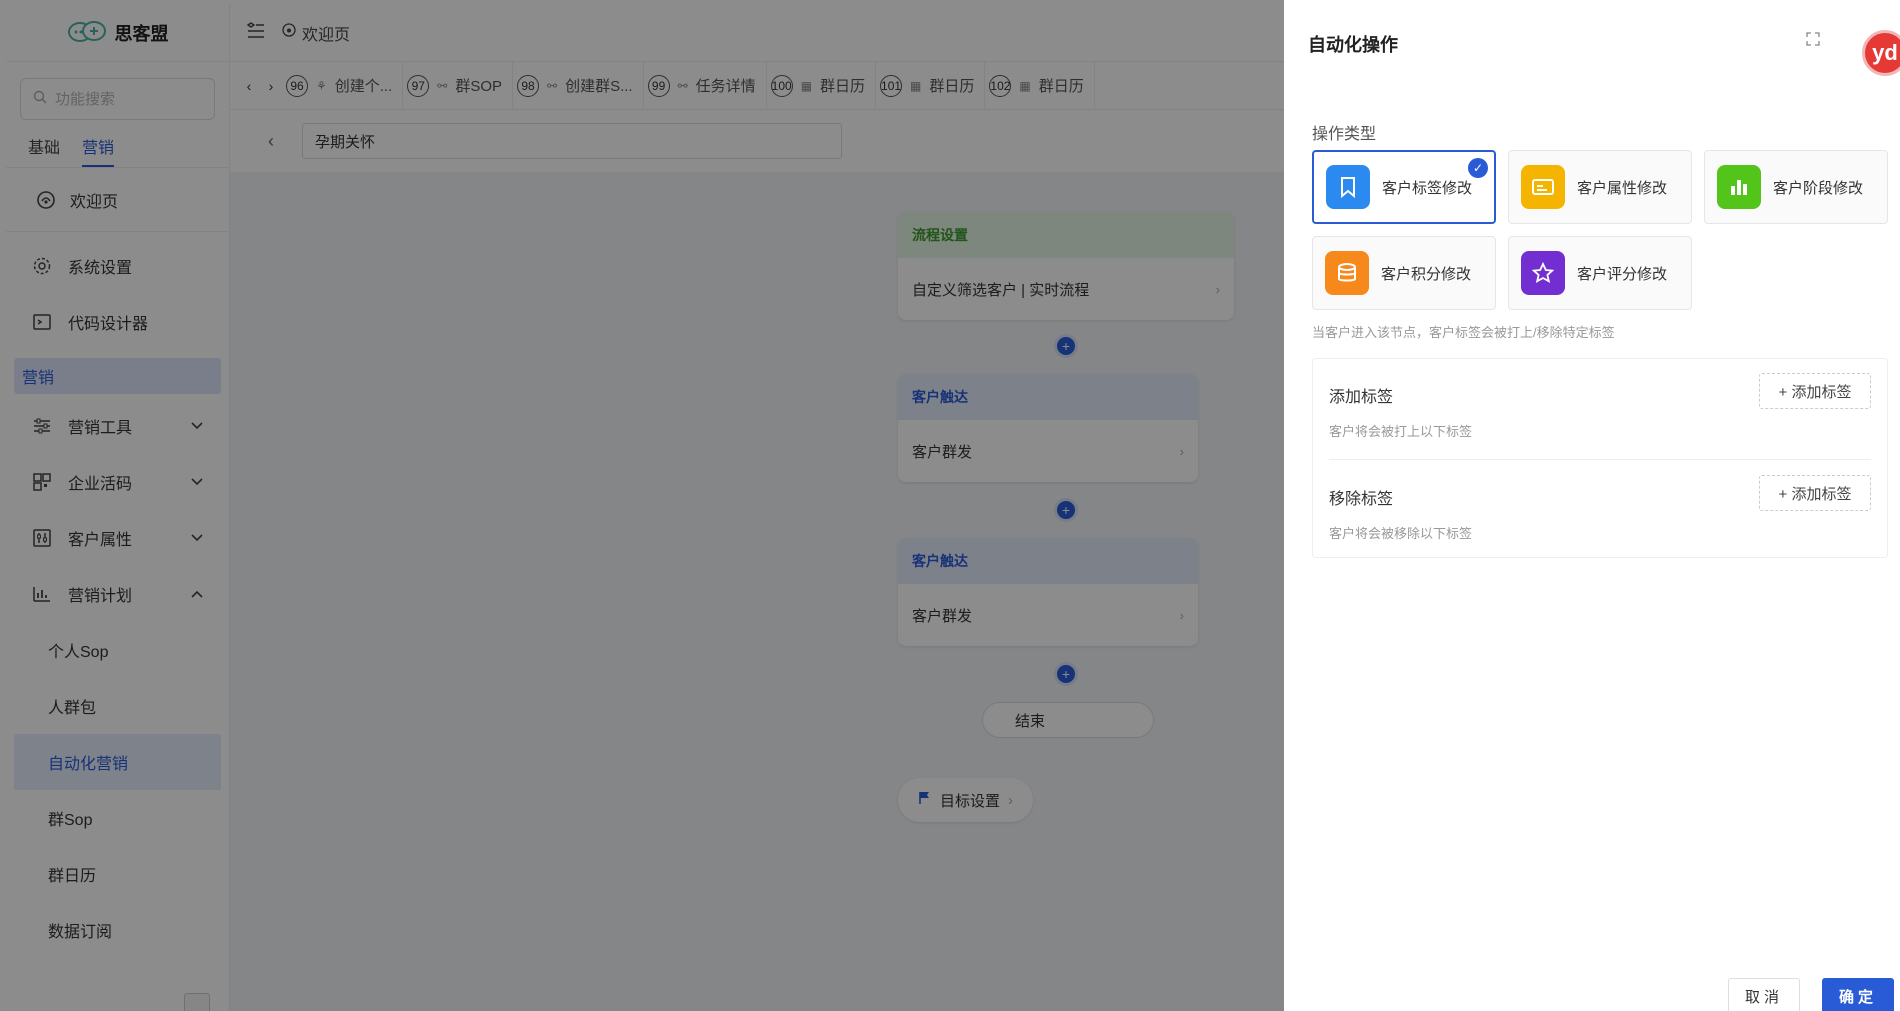  I want to click on nav-code-designer: 代码设计器, so click(117, 322).